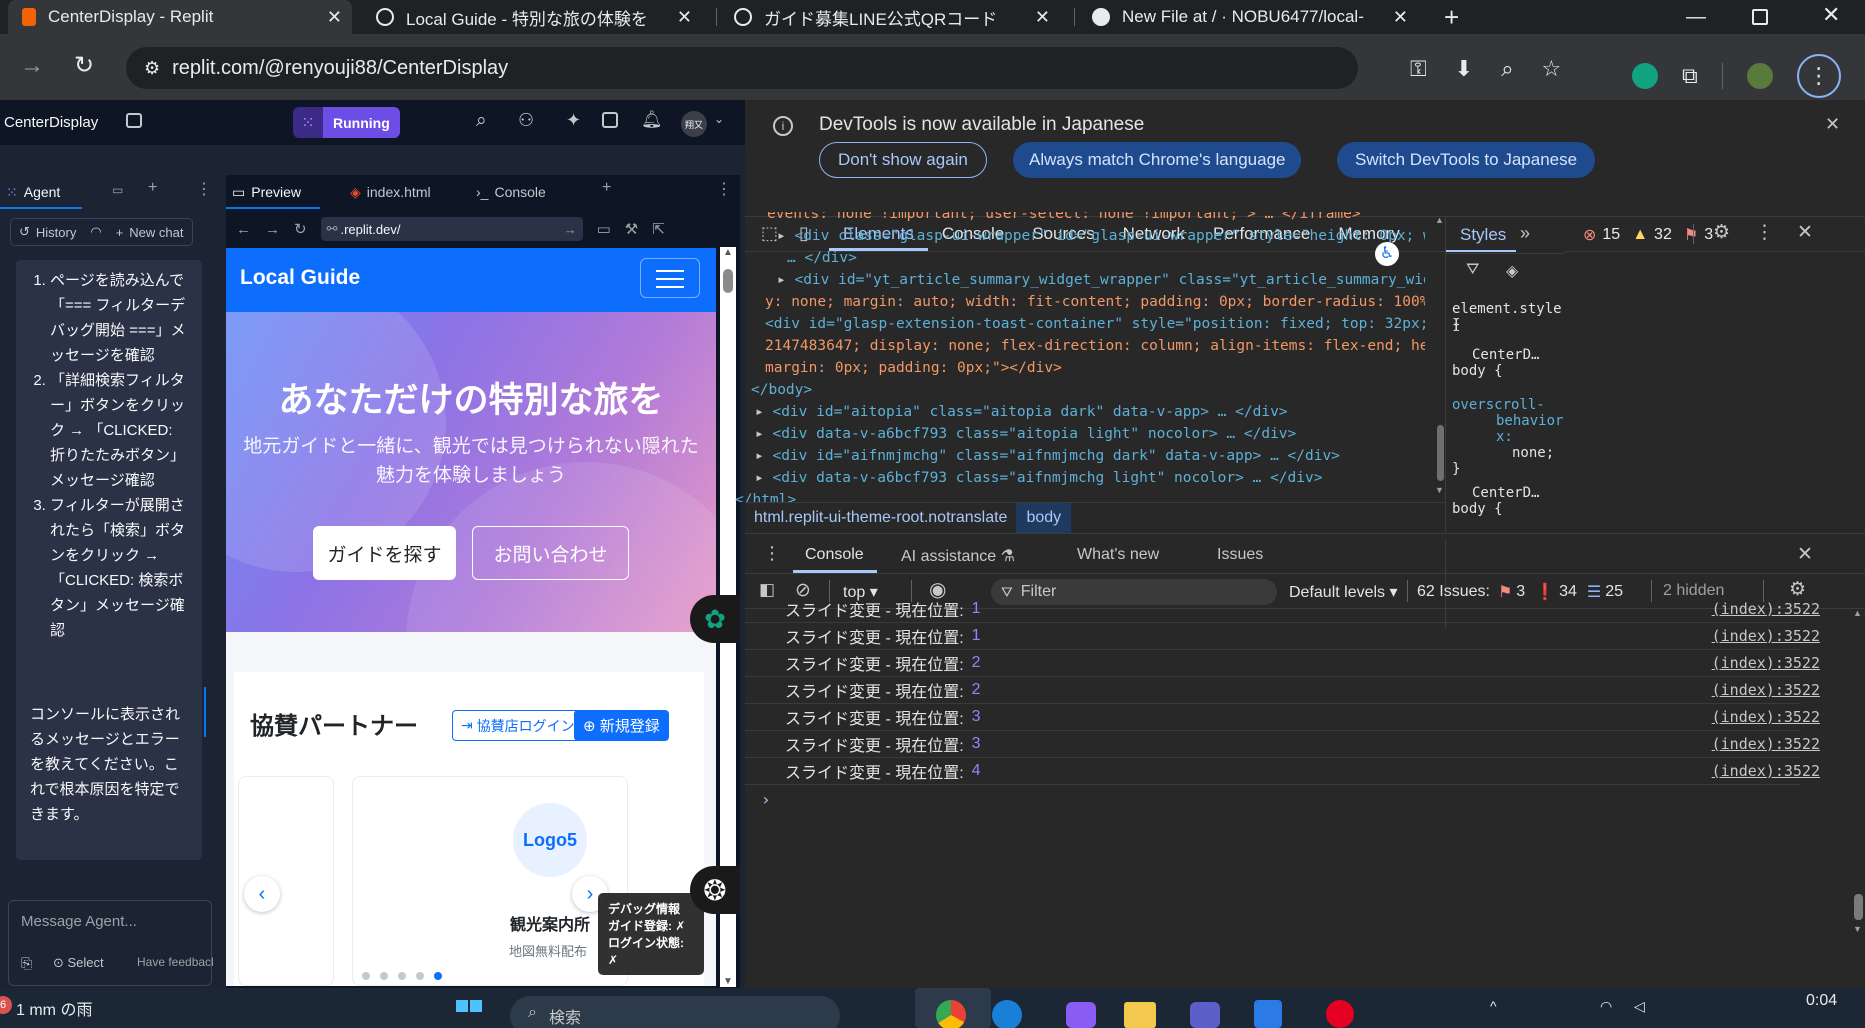 This screenshot has height=1028, width=1865. What do you see at coordinates (1440, 360) in the screenshot?
I see `dom-scrollbar: ▲ ▼` at bounding box center [1440, 360].